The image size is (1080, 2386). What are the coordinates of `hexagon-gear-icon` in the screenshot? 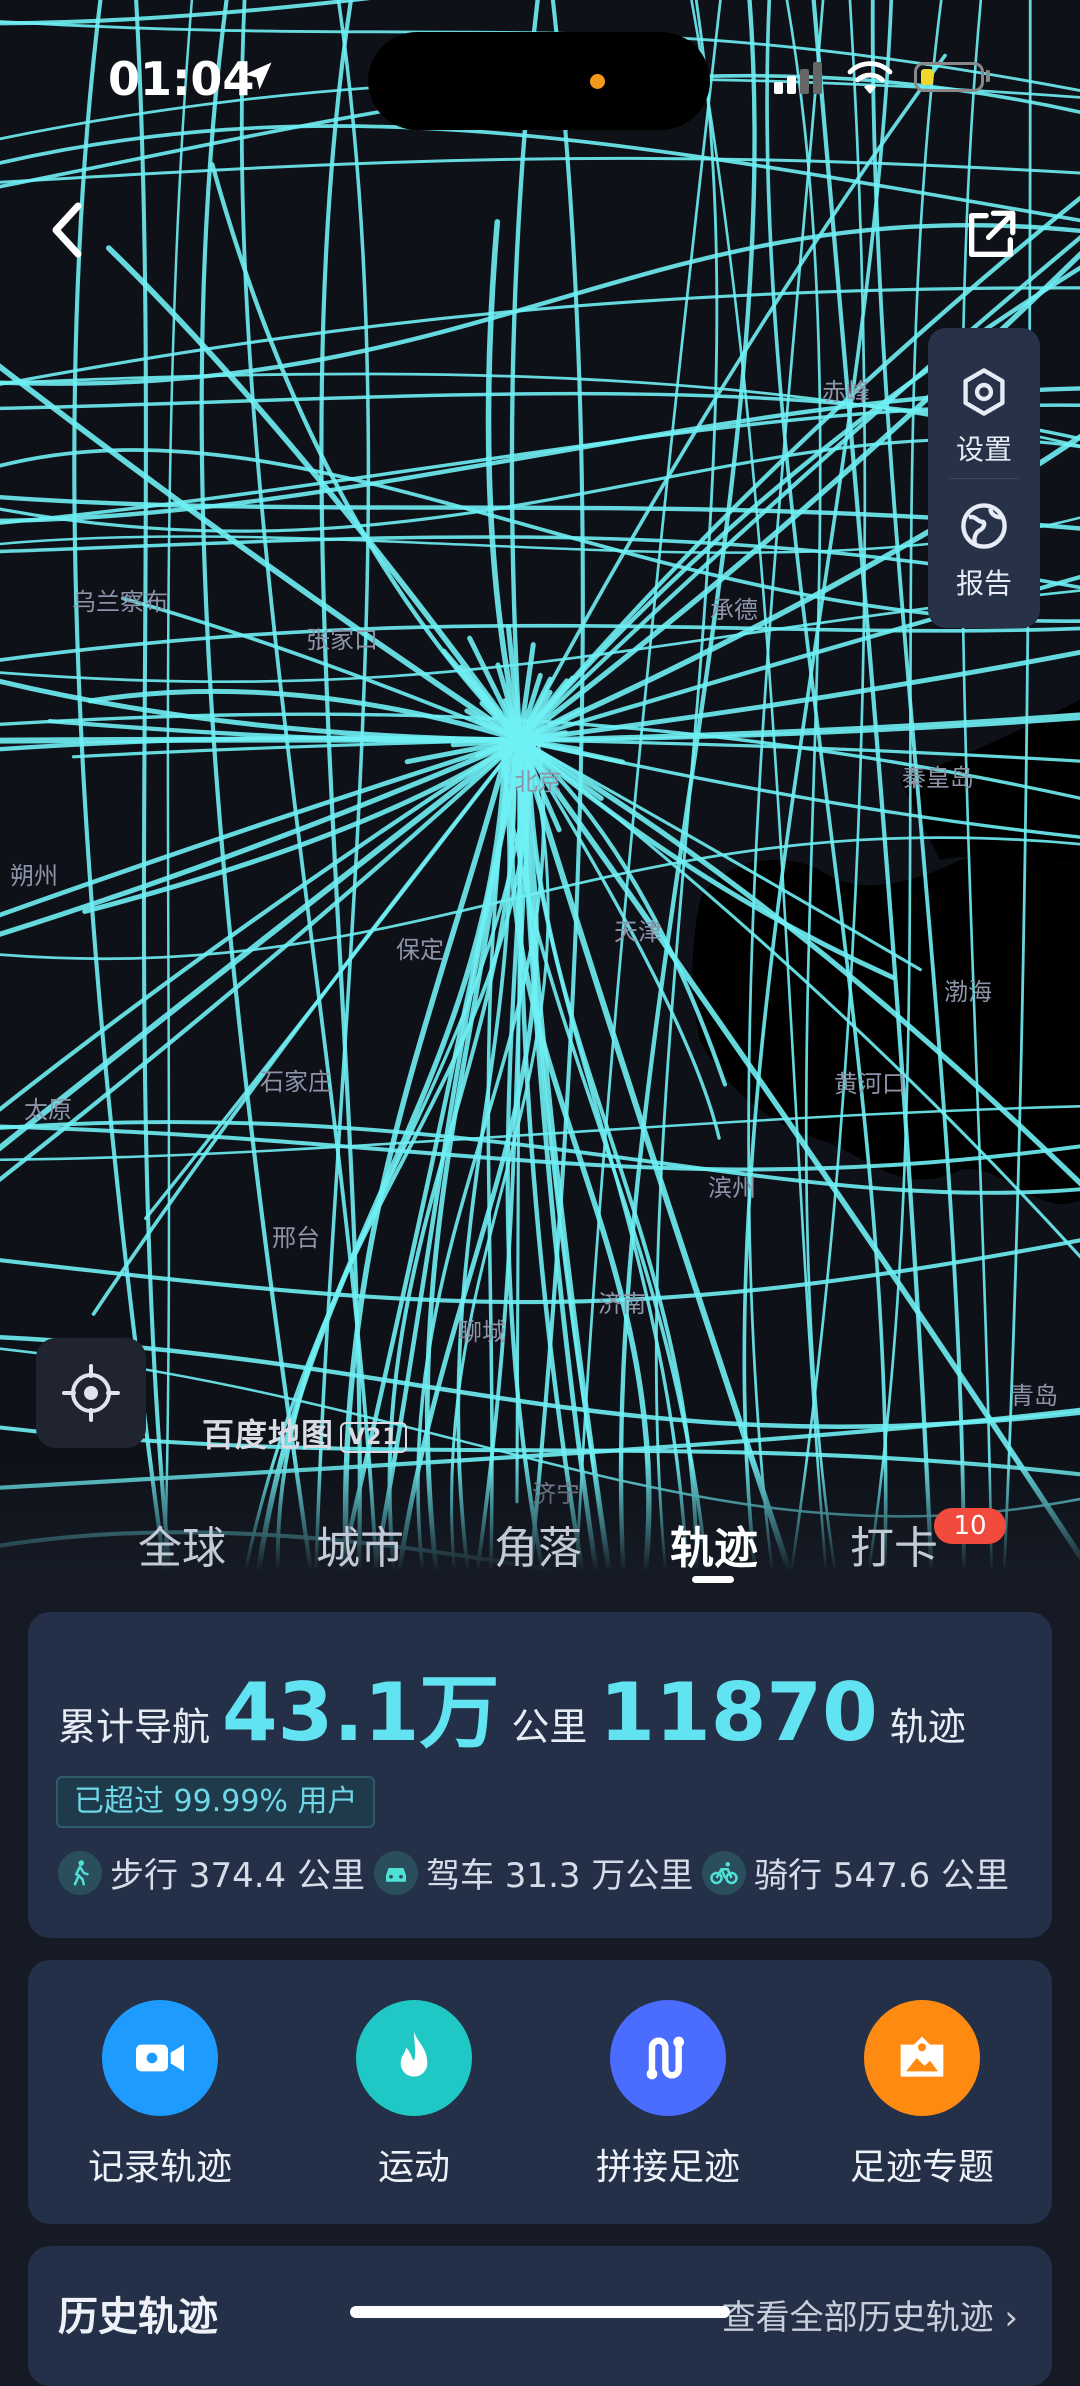 It's located at (984, 392).